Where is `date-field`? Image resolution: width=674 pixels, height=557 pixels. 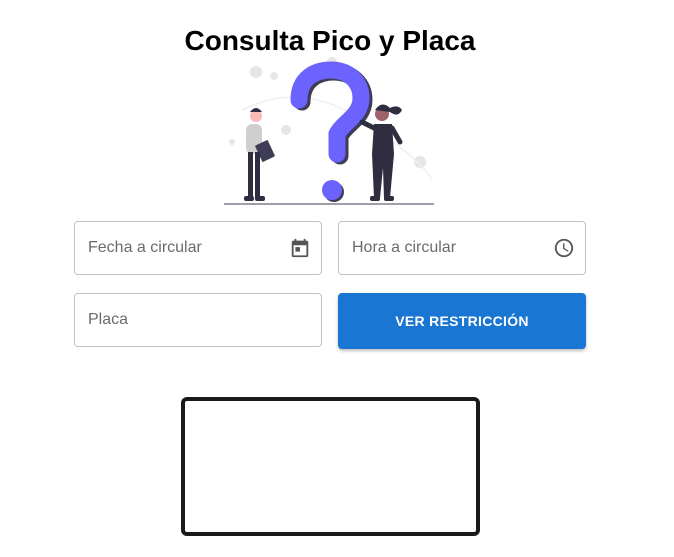 date-field is located at coordinates (198, 248).